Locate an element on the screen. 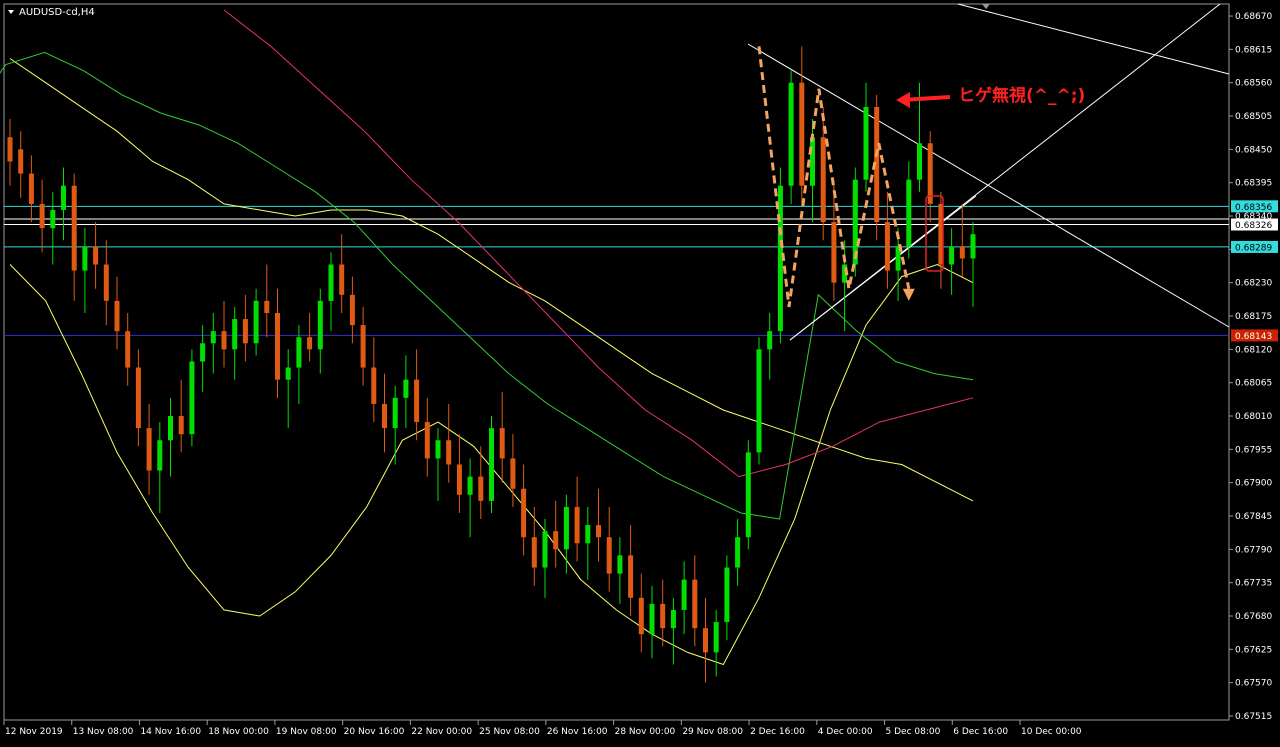 The image size is (1280, 747). y-tick-label: 0.68560 is located at coordinates (1253, 84).